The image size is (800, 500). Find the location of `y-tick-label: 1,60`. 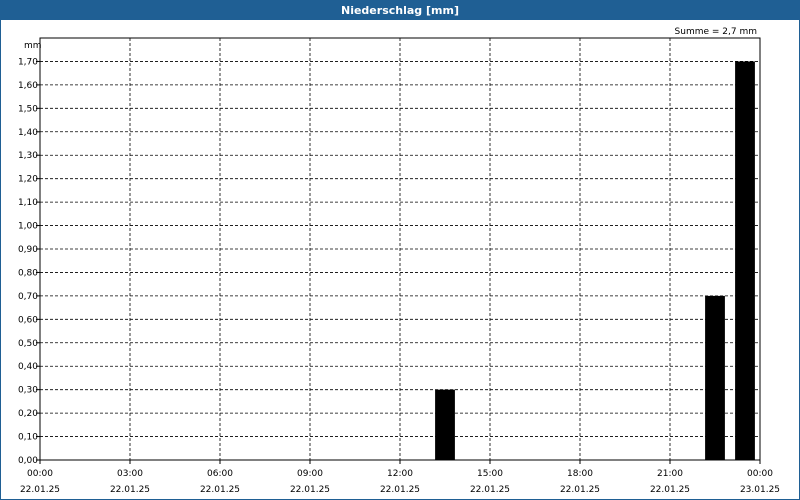

y-tick-label: 1,60 is located at coordinates (28, 86).